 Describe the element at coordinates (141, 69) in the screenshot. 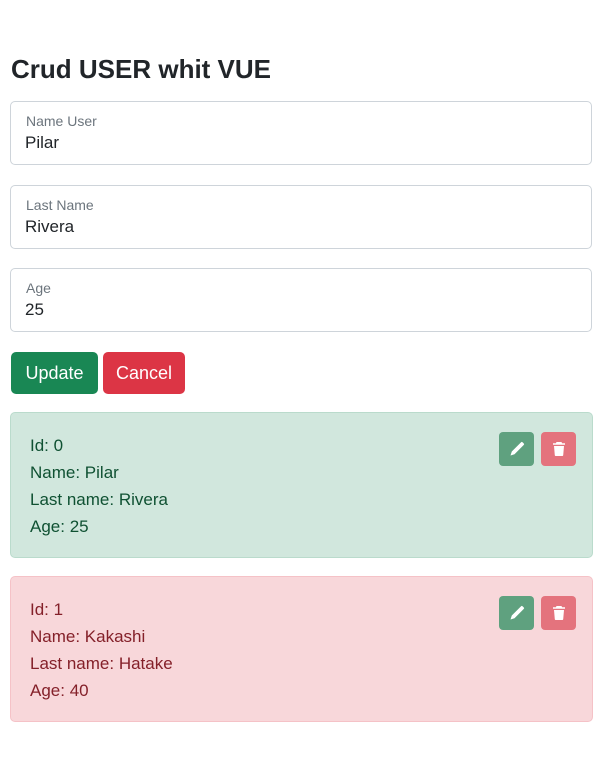

I see `page-title: Crud USER whit VUE` at that location.